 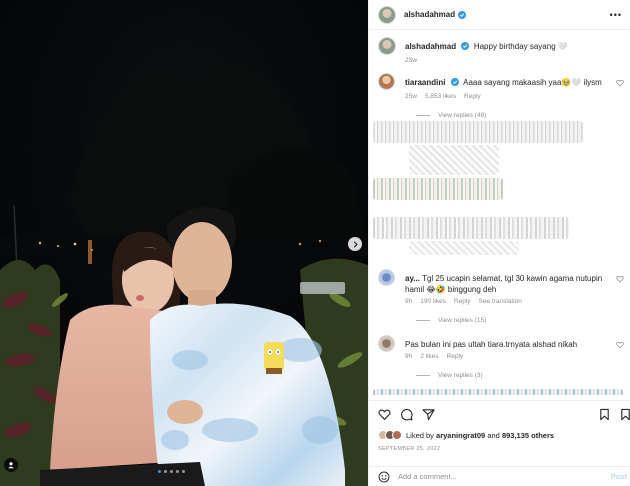 I want to click on comment-meta: 25w 5,853 likes Reply, so click(x=443, y=96).